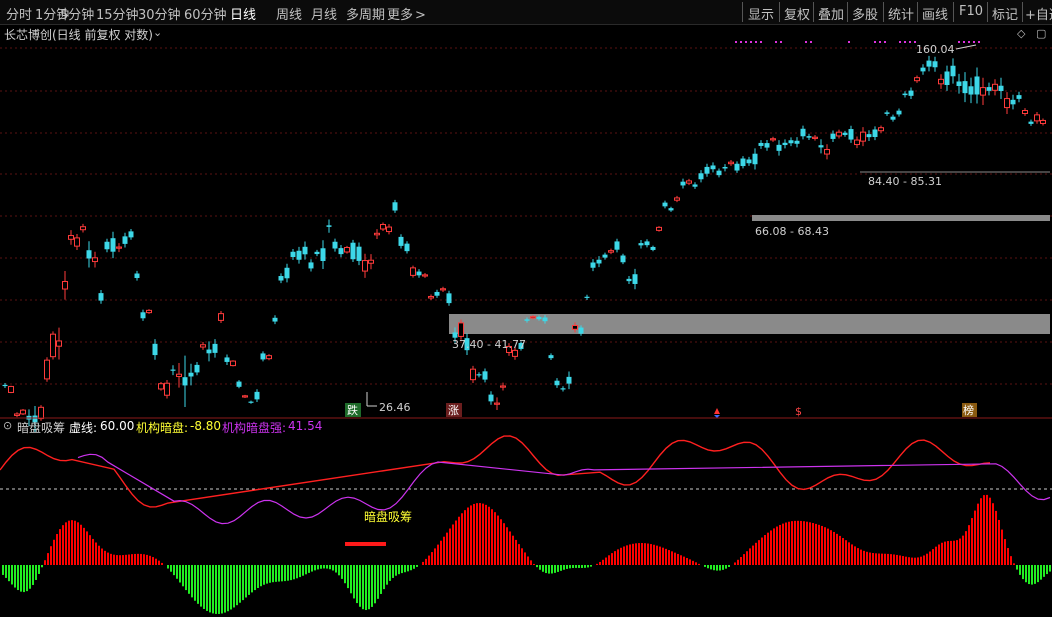 The width and height of the screenshot is (1052, 617). Describe the element at coordinates (1041, 33) in the screenshot. I see `window-toggle-icon: ▢` at that location.